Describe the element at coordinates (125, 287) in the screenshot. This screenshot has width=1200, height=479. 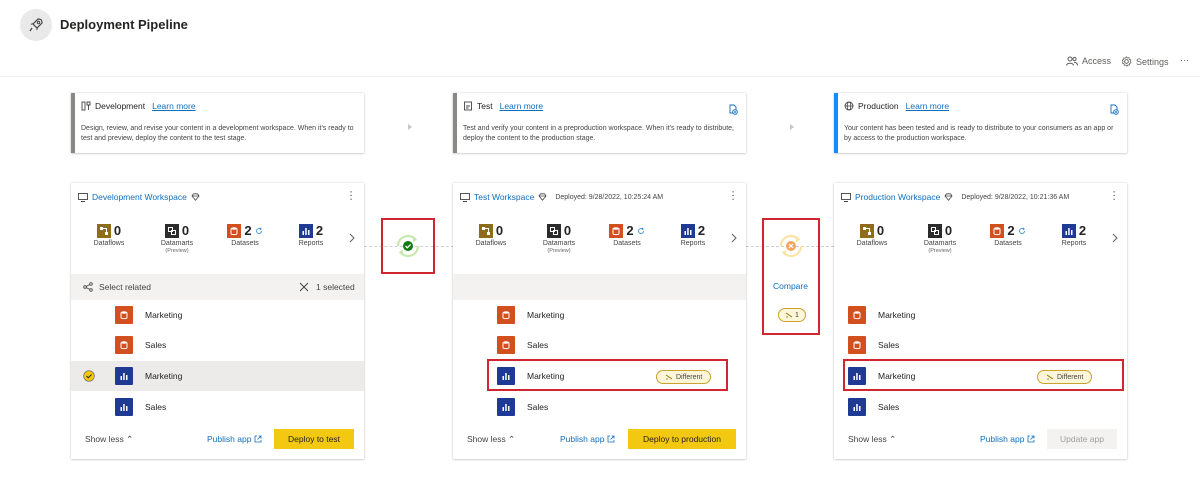
I see `select-related-button: Select related` at that location.